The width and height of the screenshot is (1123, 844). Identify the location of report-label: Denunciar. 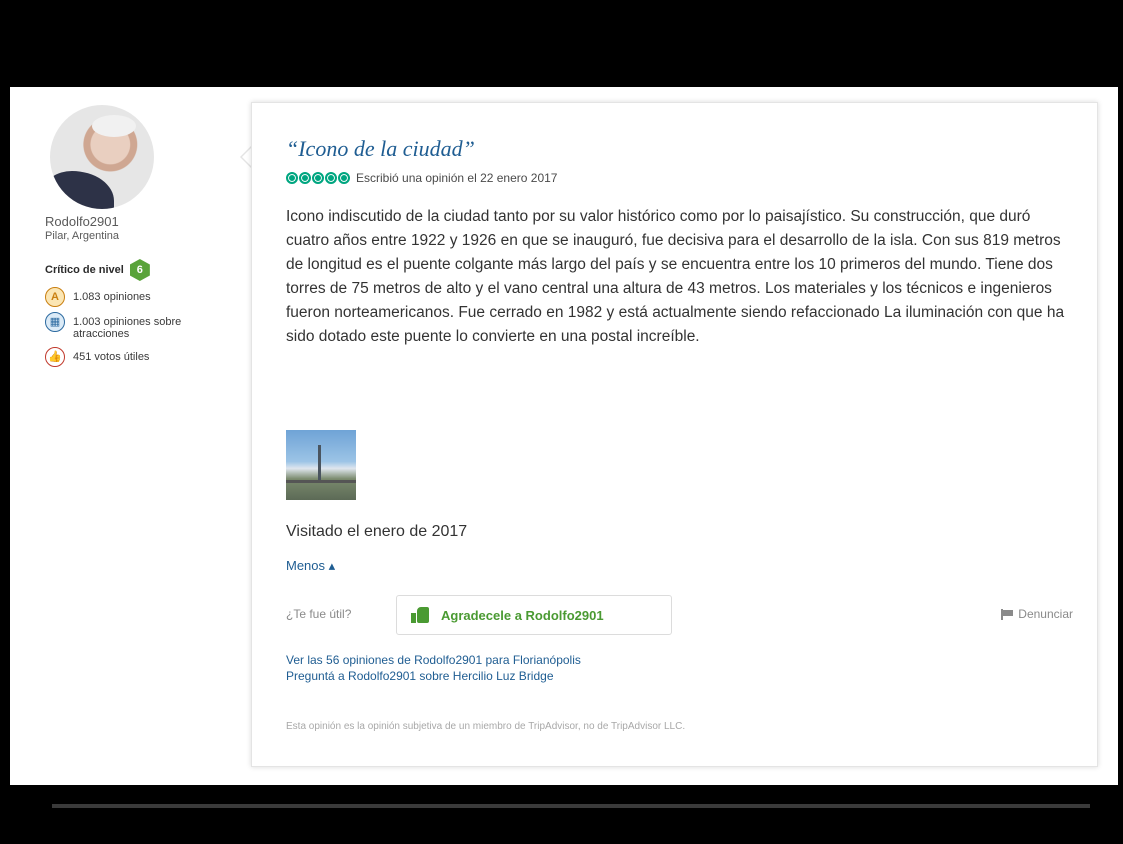
(1045, 614).